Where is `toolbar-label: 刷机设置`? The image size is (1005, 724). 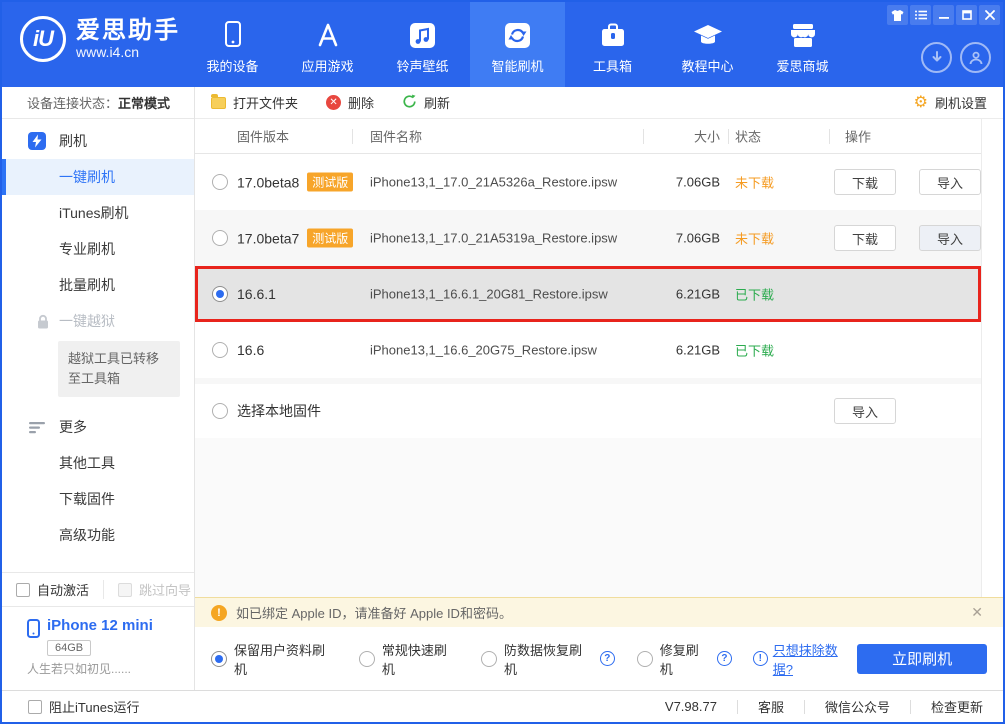
toolbar-label: 刷机设置 is located at coordinates (960, 103).